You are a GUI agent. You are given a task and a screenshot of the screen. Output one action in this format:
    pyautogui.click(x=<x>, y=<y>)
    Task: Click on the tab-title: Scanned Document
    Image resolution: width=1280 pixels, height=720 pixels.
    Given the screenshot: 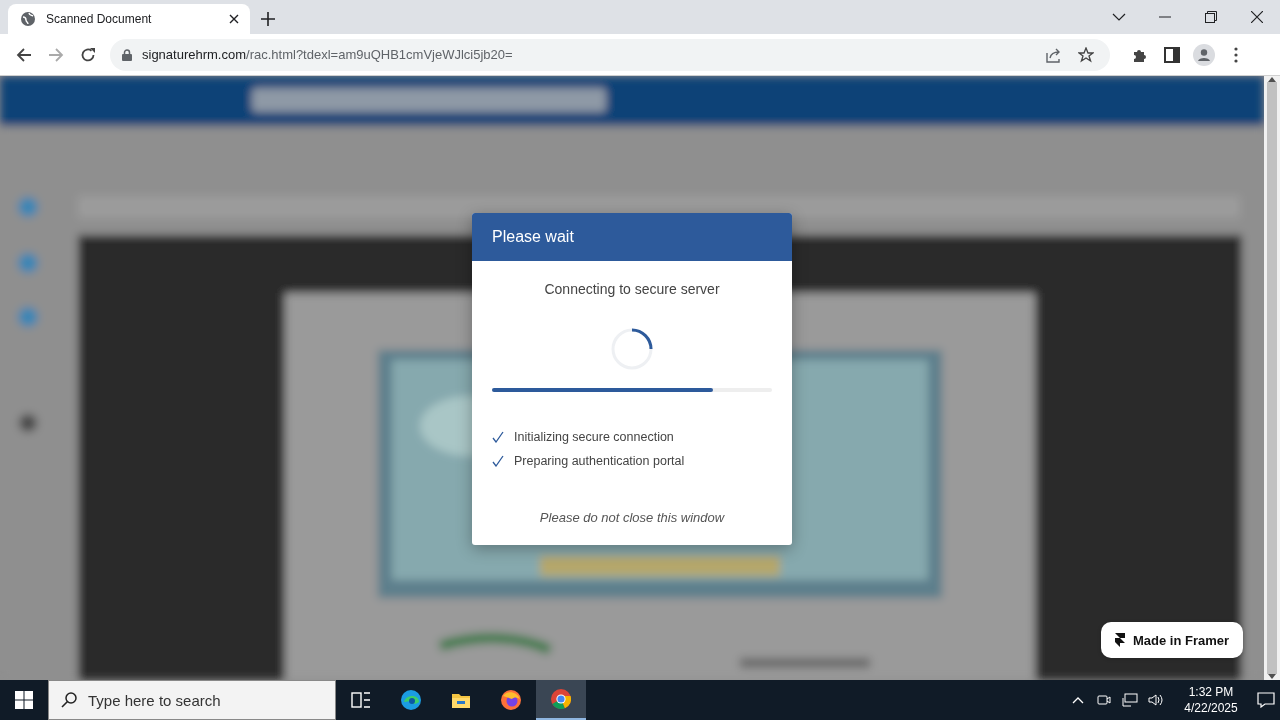 What is the action you would take?
    pyautogui.click(x=99, y=19)
    